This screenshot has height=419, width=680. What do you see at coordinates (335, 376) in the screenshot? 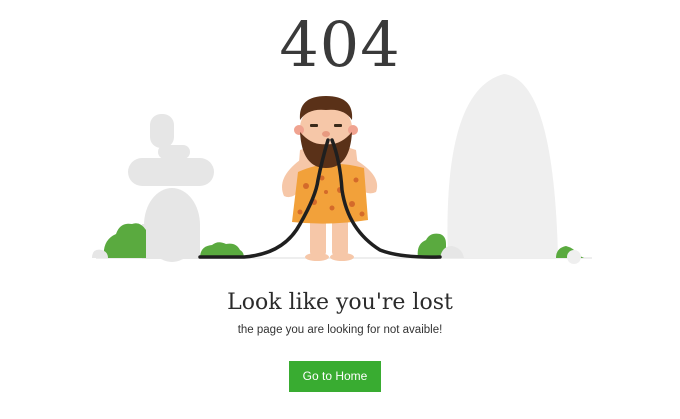
I see `go-home-button: Go to Home` at bounding box center [335, 376].